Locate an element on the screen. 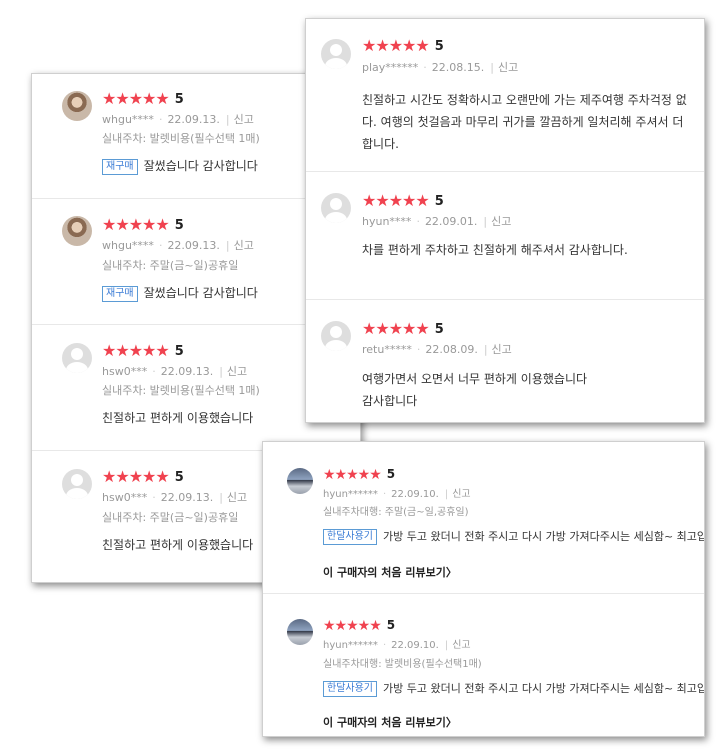 Image resolution: width=718 pixels, height=756 pixels. review-meta: whgu**** · 22.09.13. | 신고 is located at coordinates (178, 245).